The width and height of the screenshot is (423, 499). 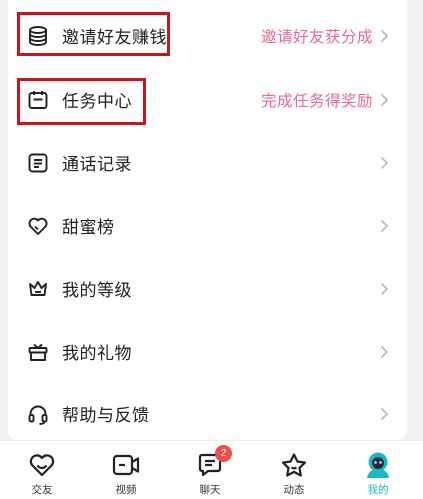 I want to click on tab-chat: 2 聊天, so click(x=210, y=470).